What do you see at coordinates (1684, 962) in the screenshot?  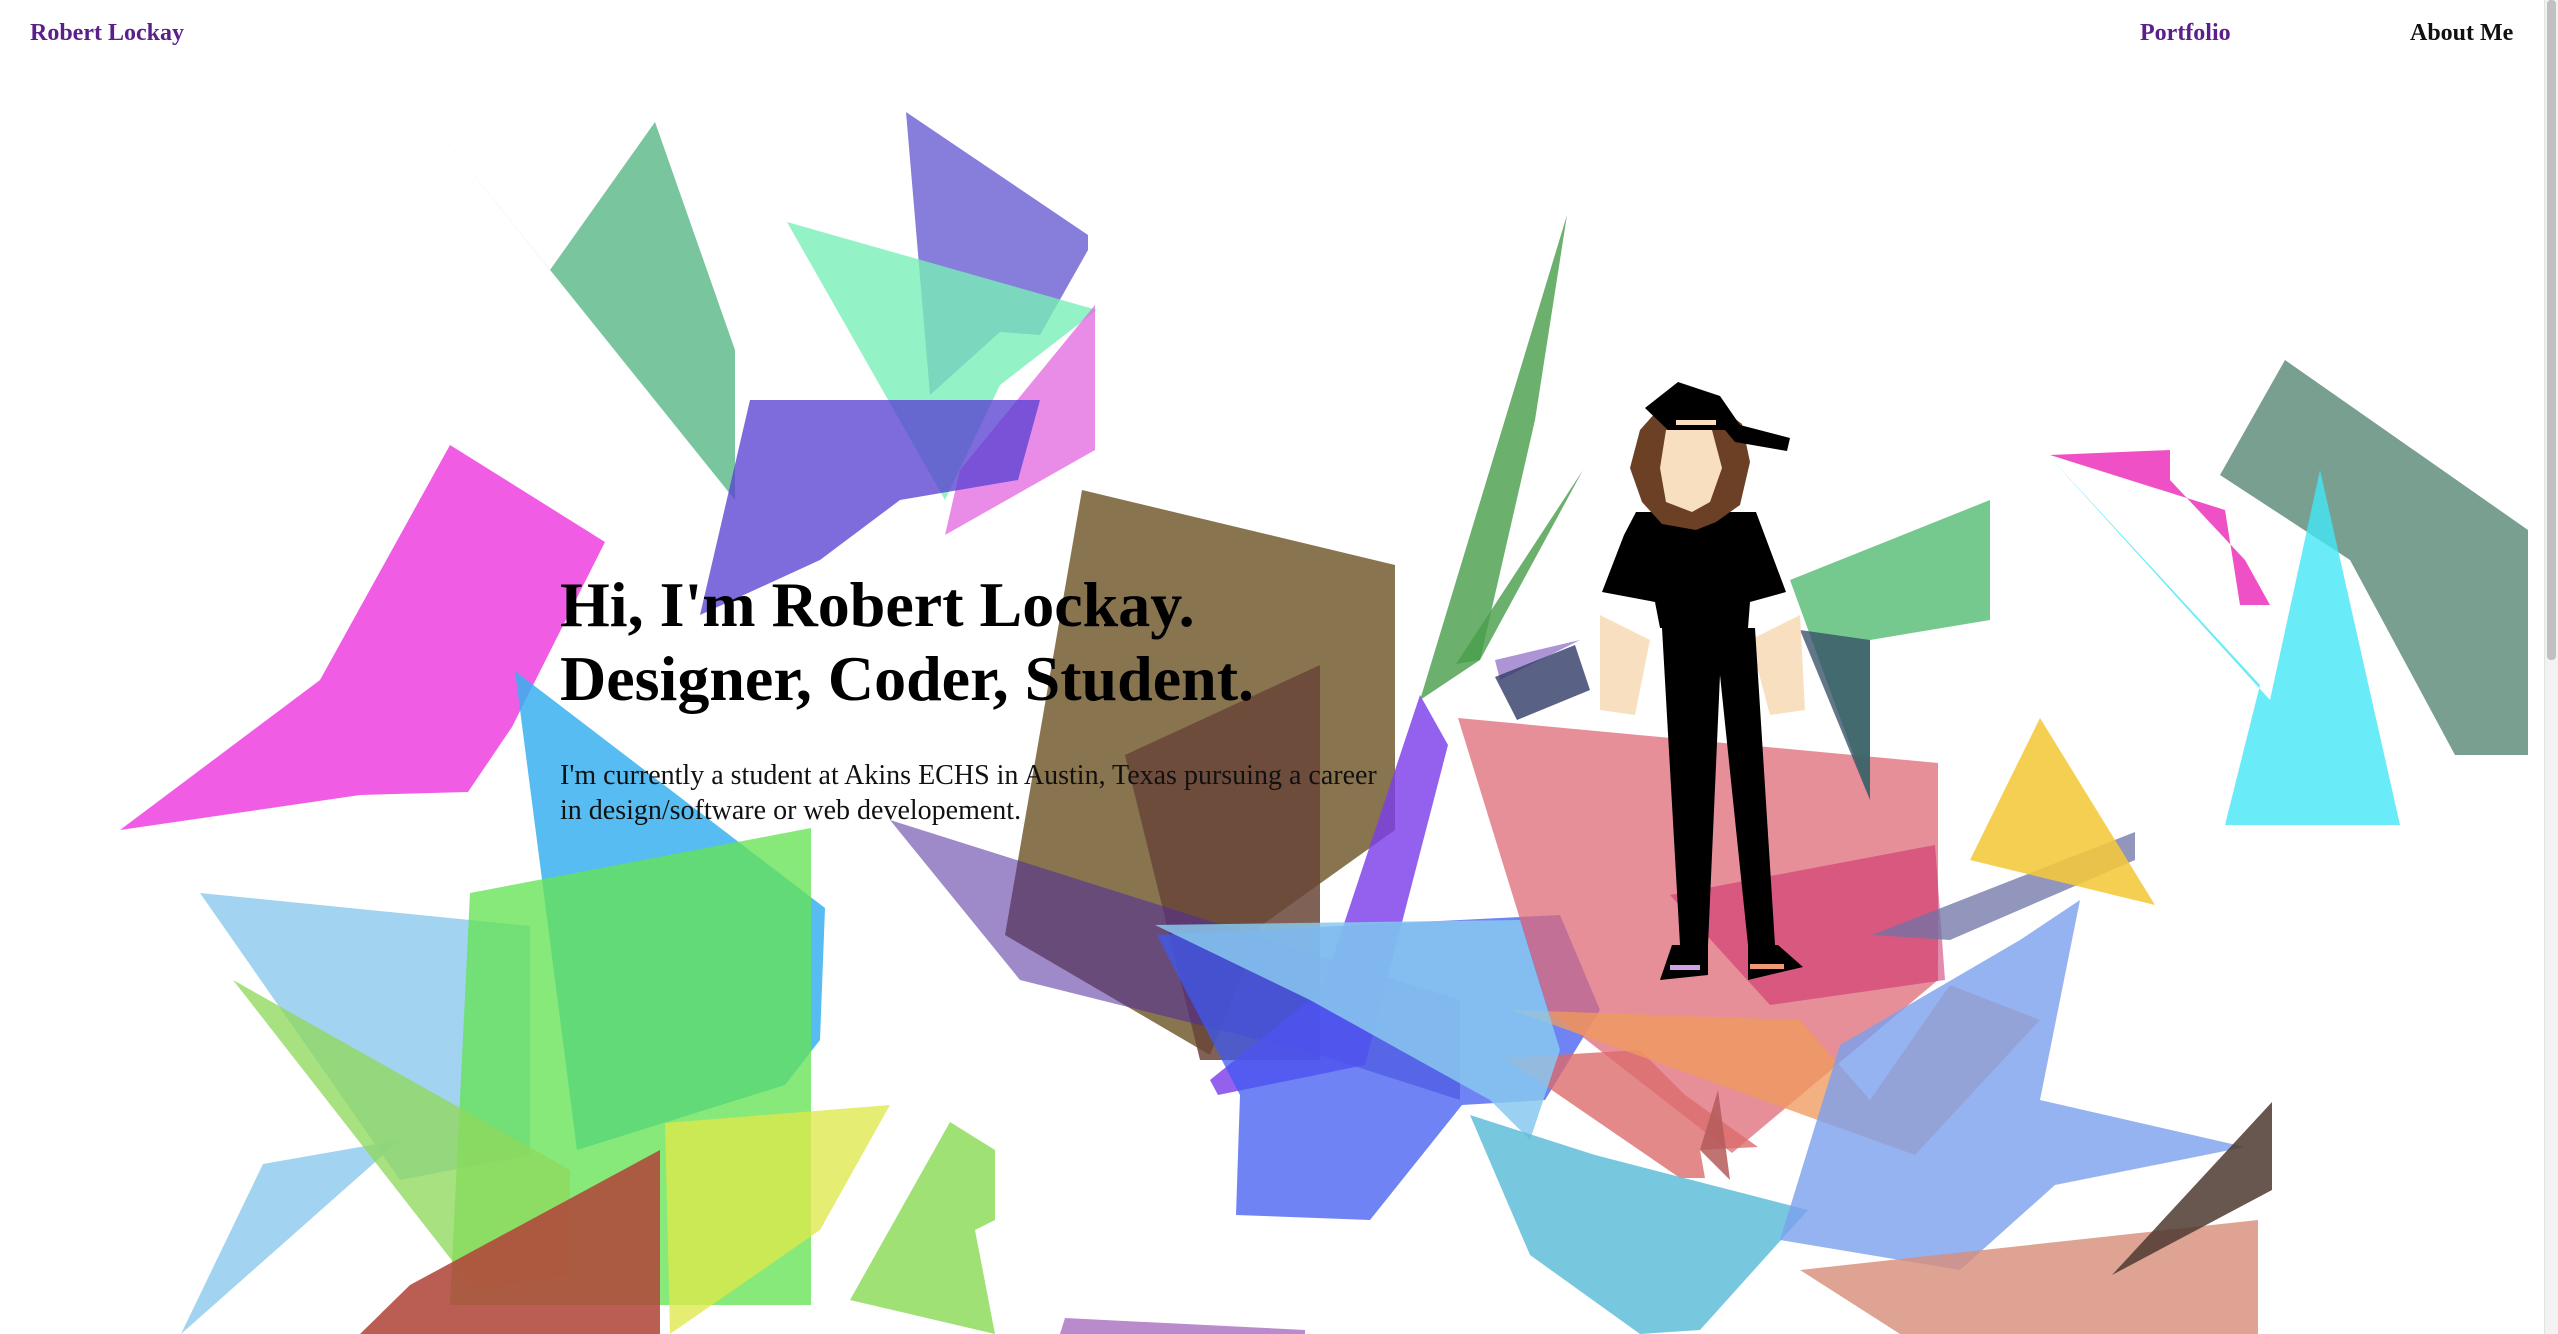 I see `left-shoe` at bounding box center [1684, 962].